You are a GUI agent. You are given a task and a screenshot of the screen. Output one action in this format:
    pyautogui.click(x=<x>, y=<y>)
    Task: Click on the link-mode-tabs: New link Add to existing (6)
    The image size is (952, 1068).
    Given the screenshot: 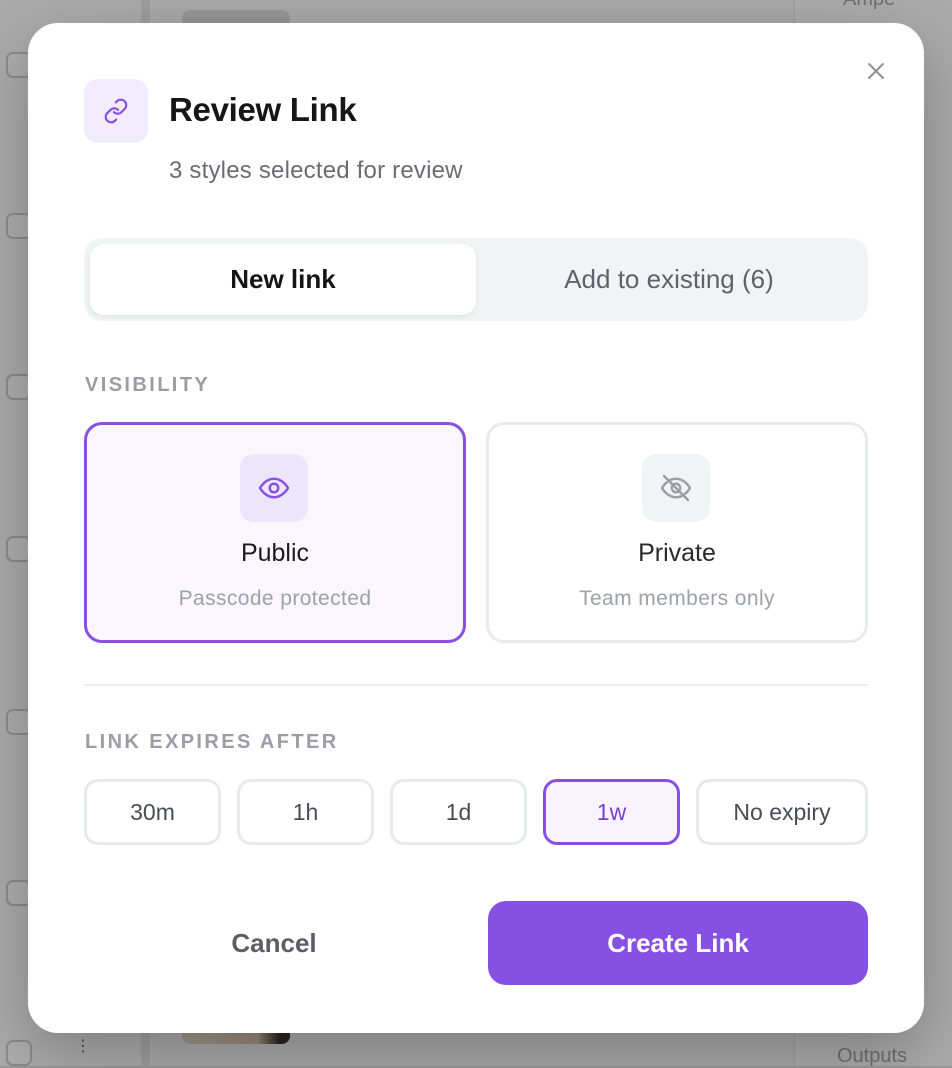 What is the action you would take?
    pyautogui.click(x=476, y=279)
    